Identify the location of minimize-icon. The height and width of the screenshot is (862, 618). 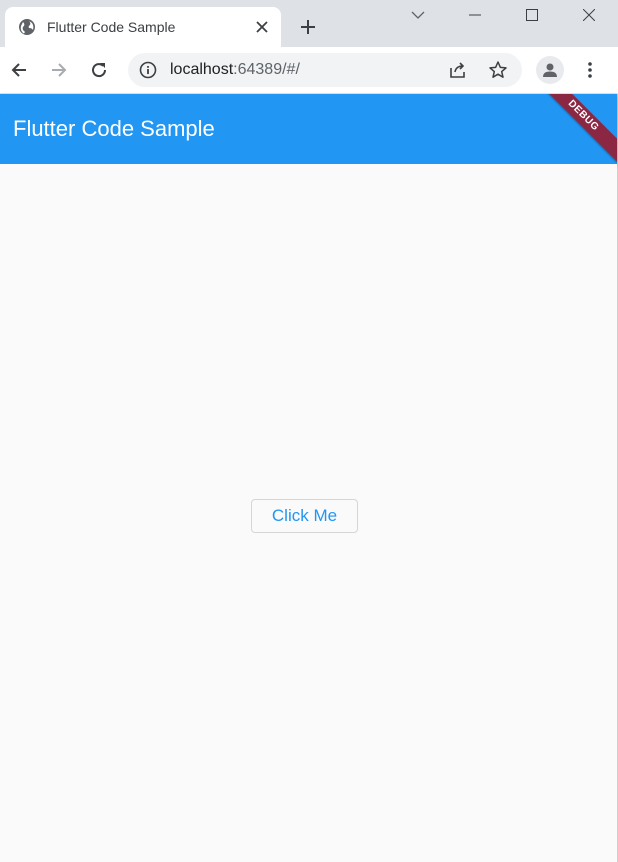
(474, 15).